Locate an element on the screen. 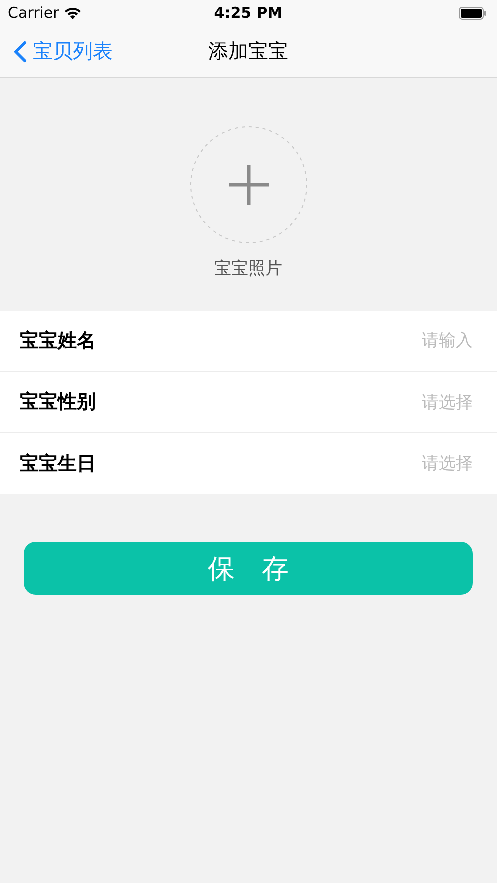 The width and height of the screenshot is (497, 883). carrier-label: Carrier is located at coordinates (34, 13).